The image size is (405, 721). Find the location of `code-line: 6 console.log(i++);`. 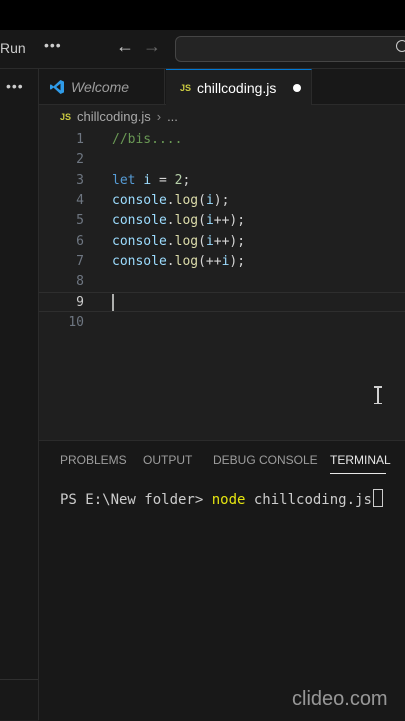

code-line: 6 console.log(i++); is located at coordinates (222, 242).